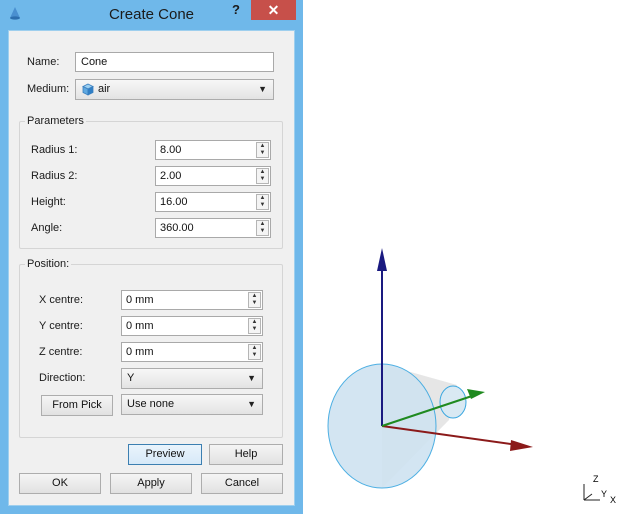 The height and width of the screenshot is (517, 618). What do you see at coordinates (246, 454) in the screenshot?
I see `help-button: Help` at bounding box center [246, 454].